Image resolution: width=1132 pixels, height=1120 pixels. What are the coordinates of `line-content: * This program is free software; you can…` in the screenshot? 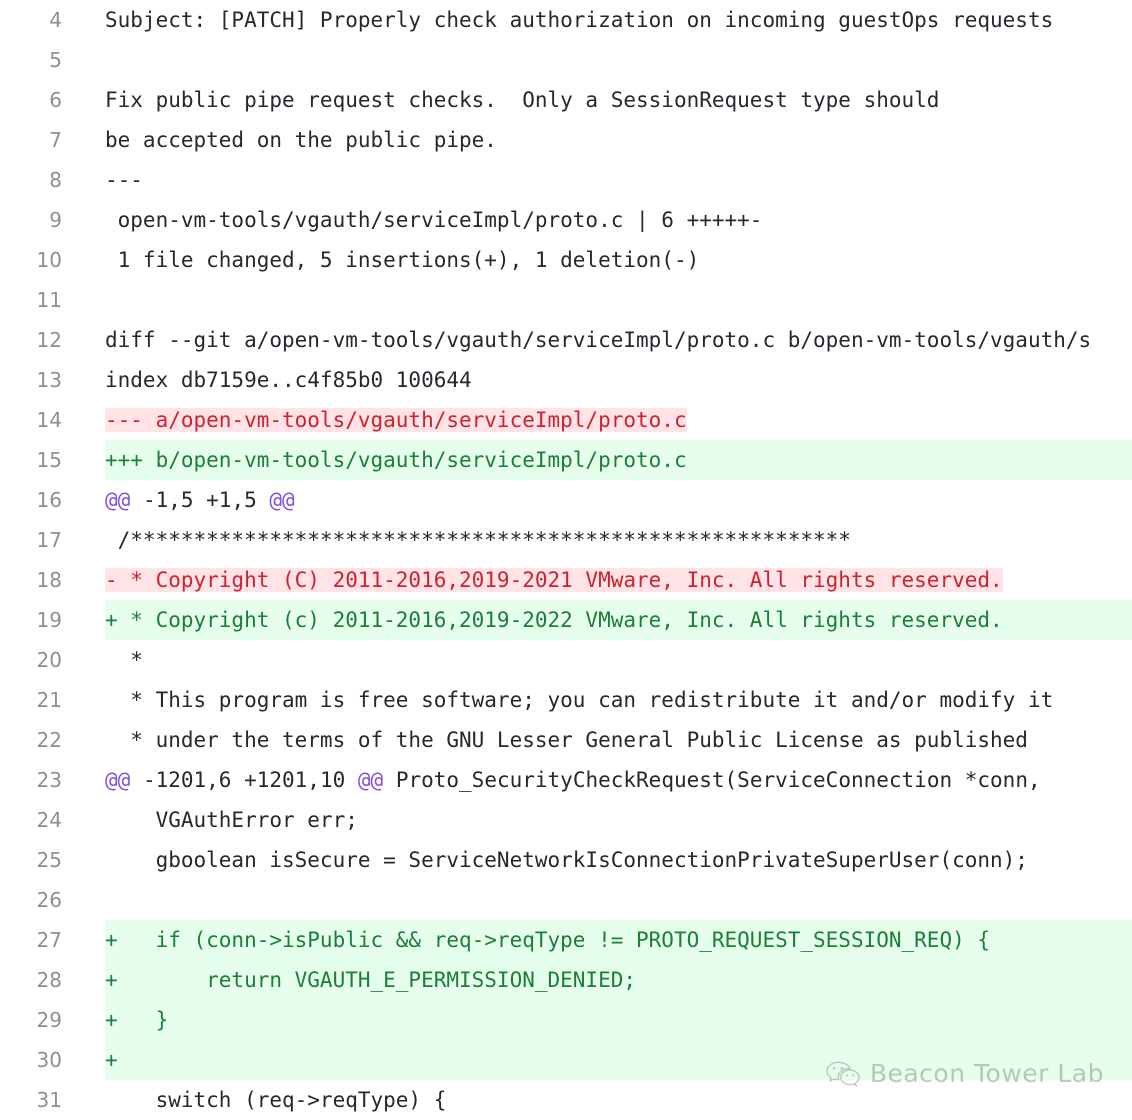 It's located at (618, 700).